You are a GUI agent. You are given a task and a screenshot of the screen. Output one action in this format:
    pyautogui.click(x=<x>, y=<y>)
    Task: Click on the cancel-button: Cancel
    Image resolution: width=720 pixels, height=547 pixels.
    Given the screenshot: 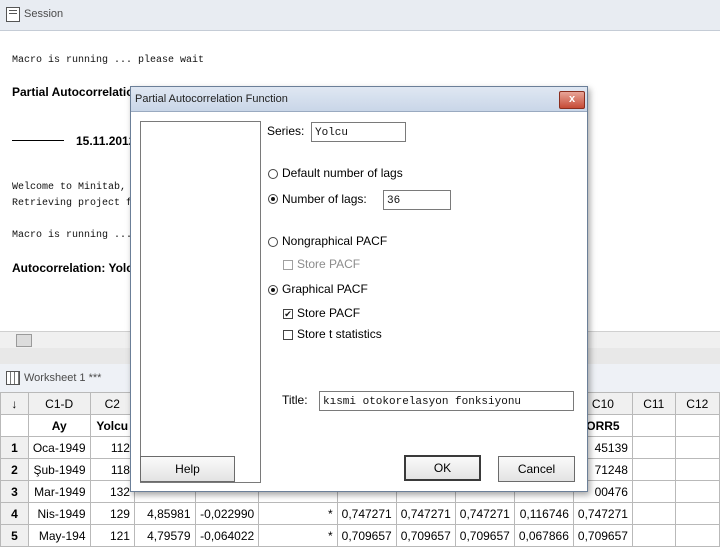 What is the action you would take?
    pyautogui.click(x=536, y=469)
    